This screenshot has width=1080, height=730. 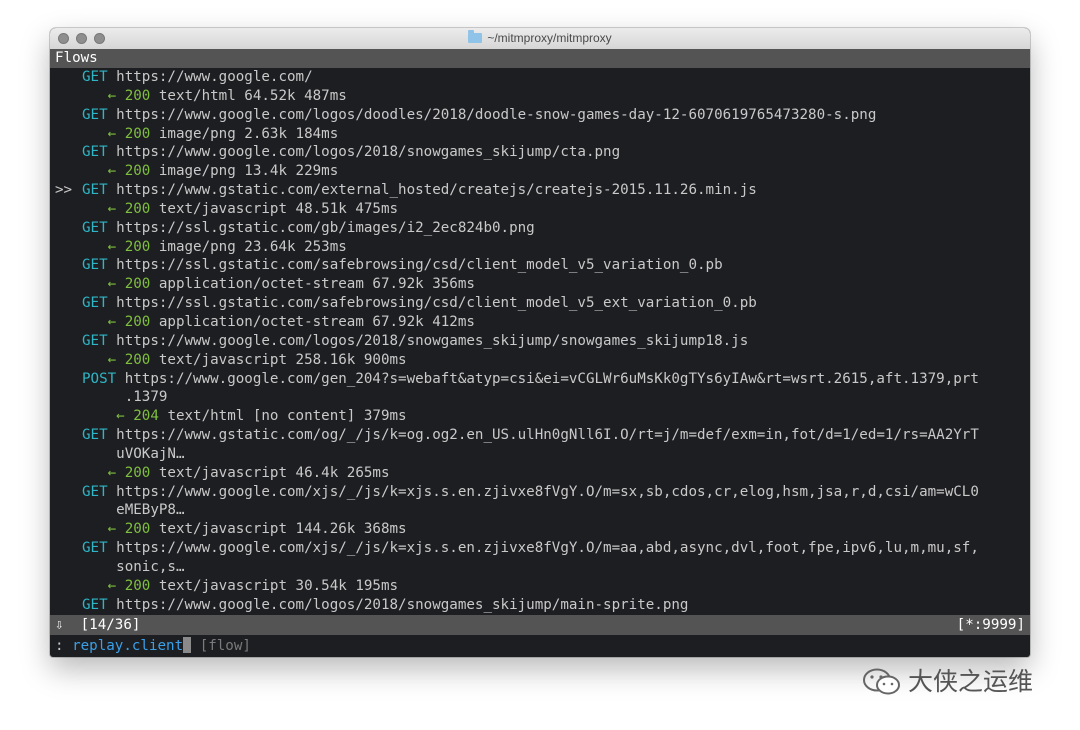 What do you see at coordinates (146, 397) in the screenshot?
I see `flow-url-wrap: .1379` at bounding box center [146, 397].